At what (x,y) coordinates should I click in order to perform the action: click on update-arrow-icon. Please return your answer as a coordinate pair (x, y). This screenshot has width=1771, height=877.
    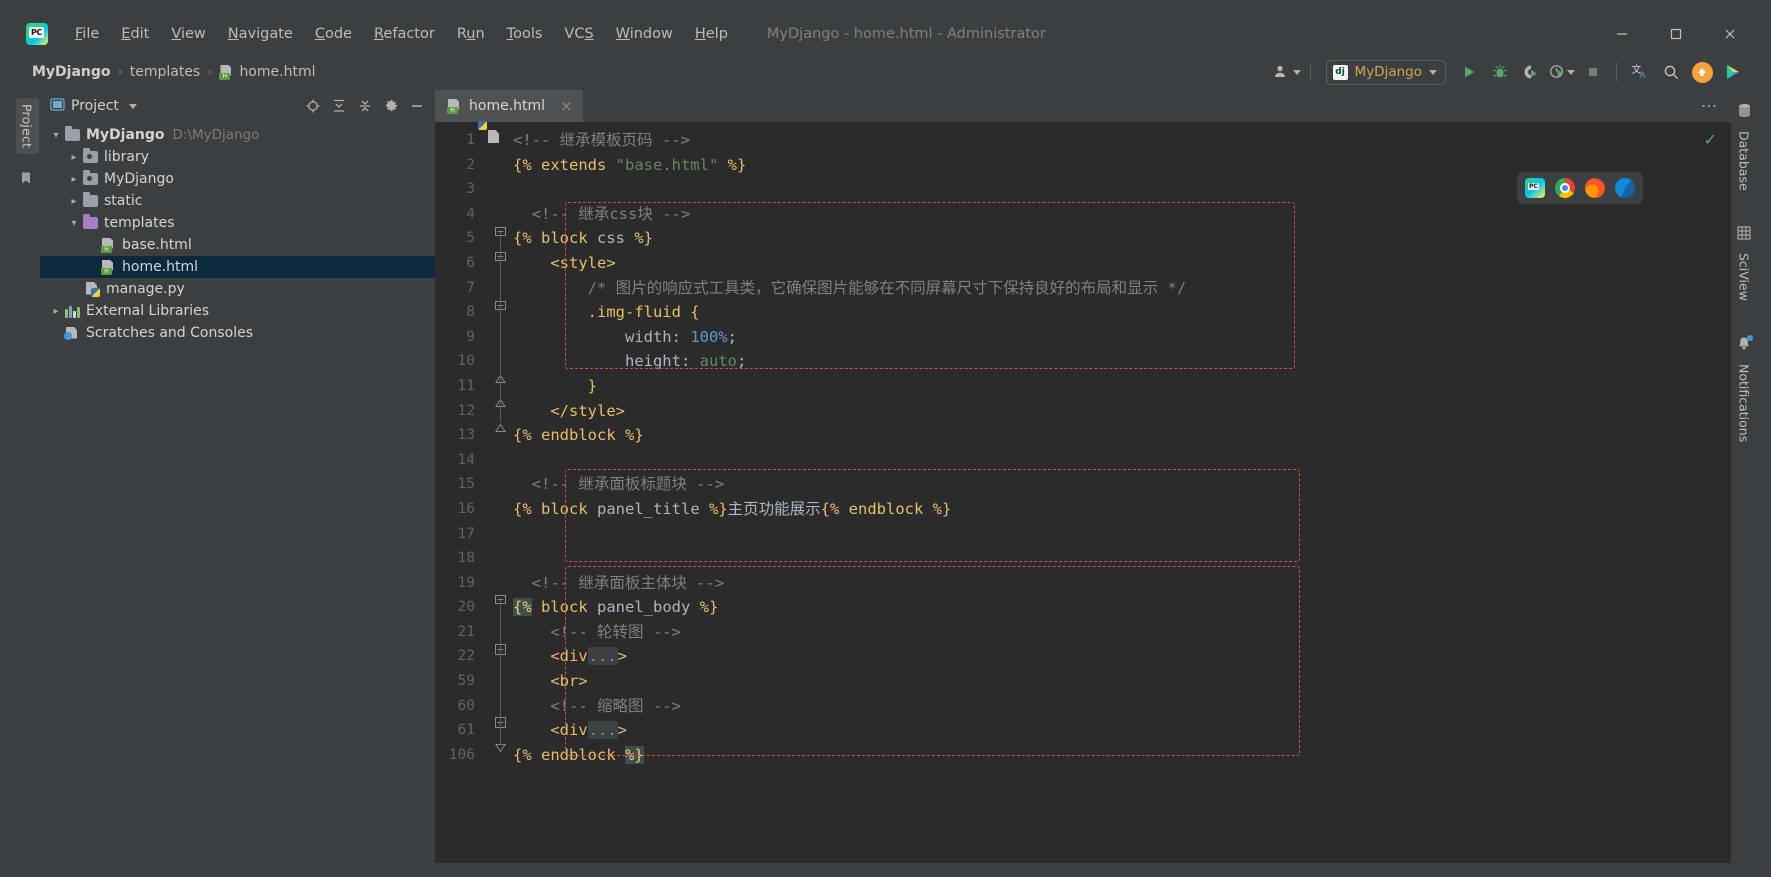
    Looking at the image, I should click on (1702, 72).